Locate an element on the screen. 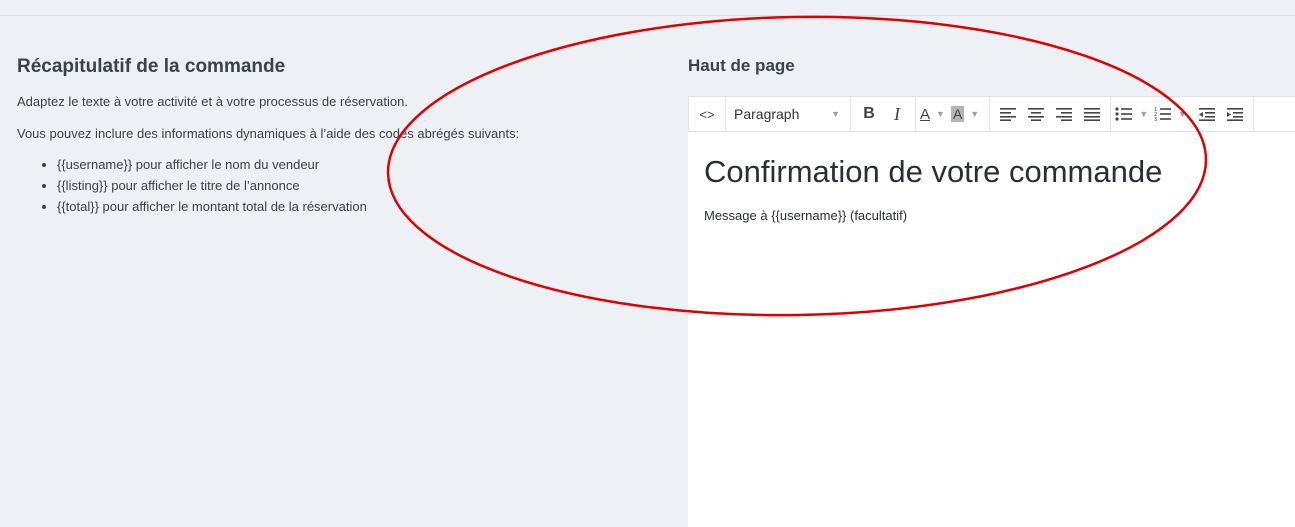  format-select-value: Paragraph is located at coordinates (767, 114).